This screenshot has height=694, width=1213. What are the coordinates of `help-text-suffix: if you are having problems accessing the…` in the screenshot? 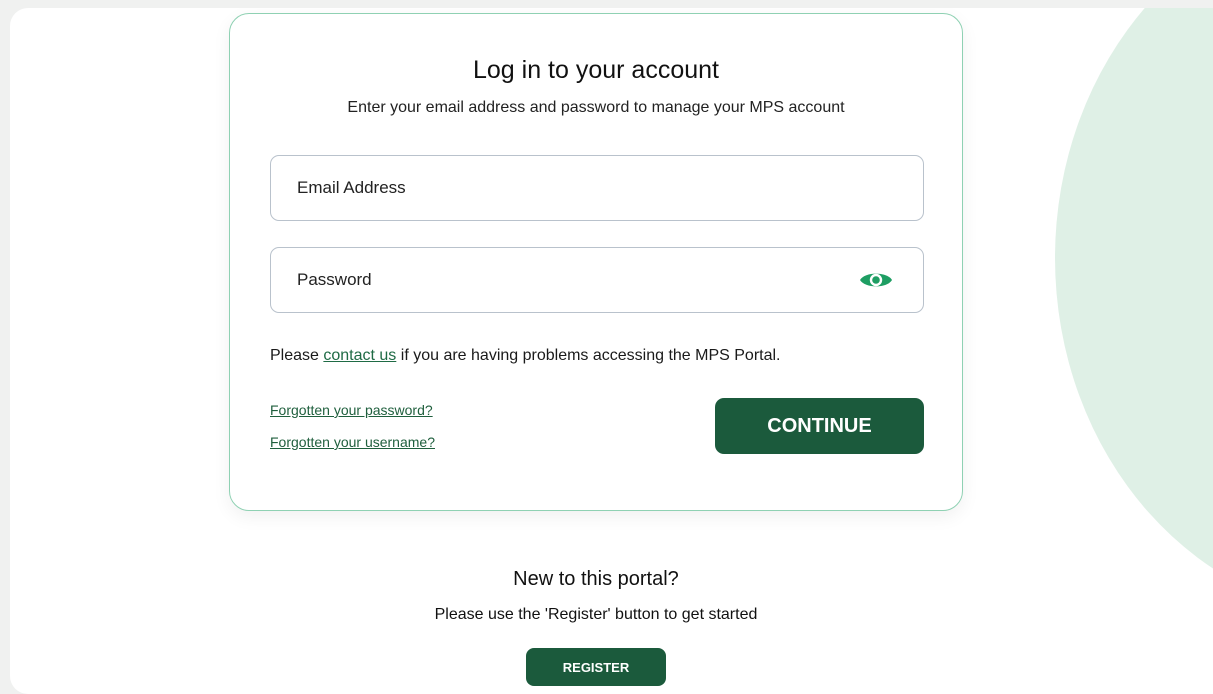 It's located at (588, 355).